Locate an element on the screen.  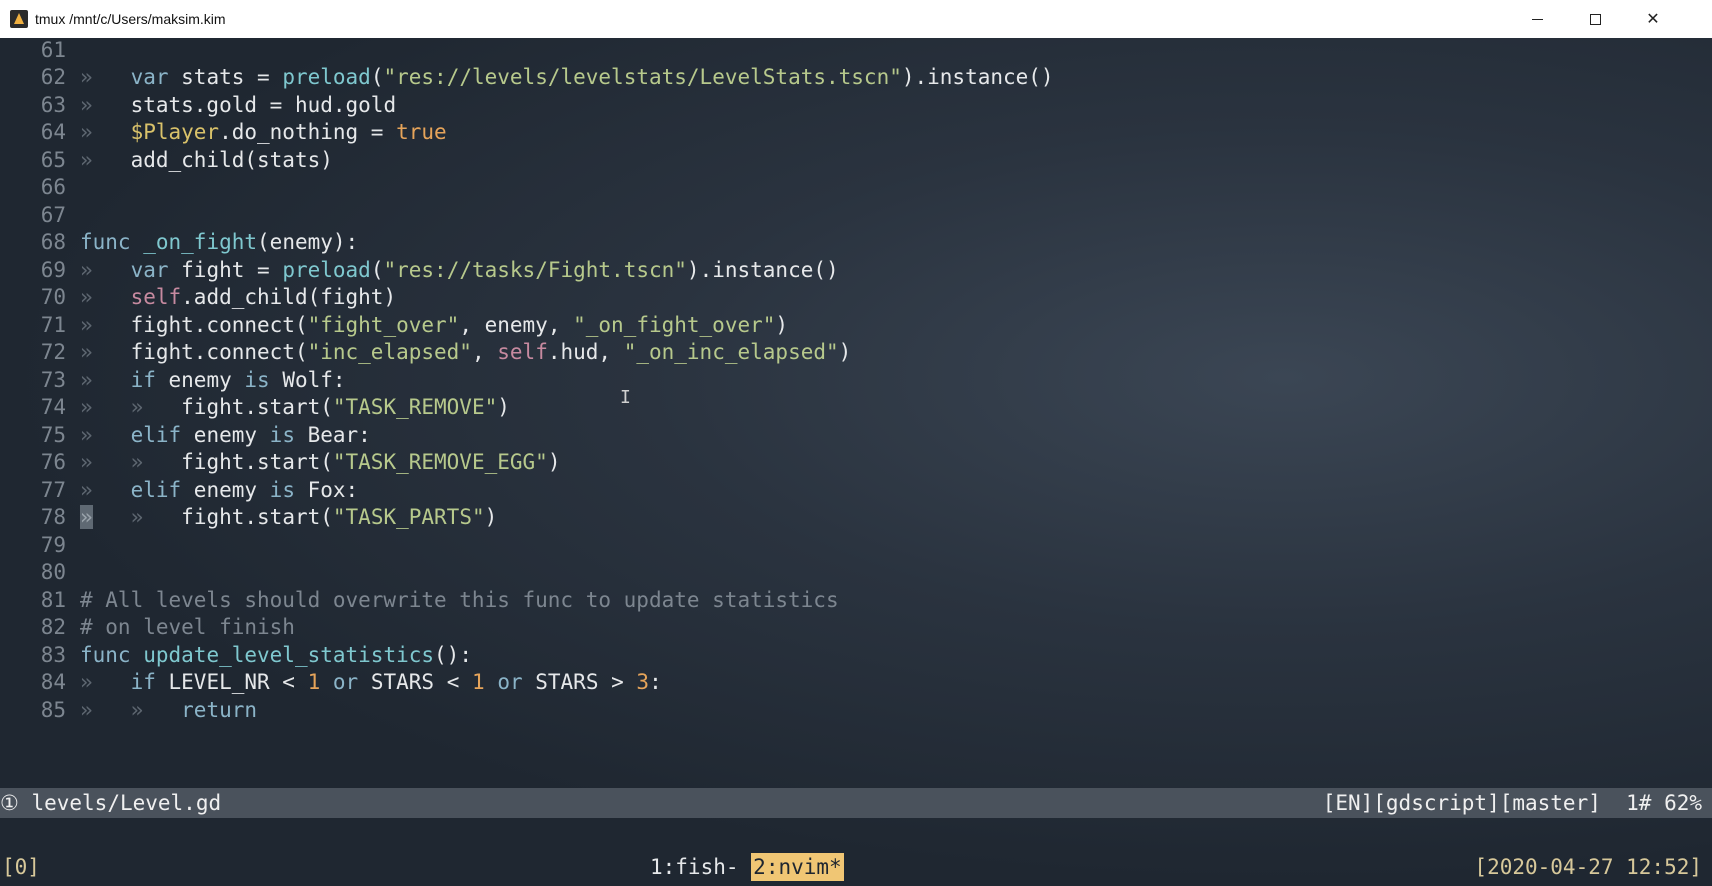
maximize-icon is located at coordinates (1595, 19).